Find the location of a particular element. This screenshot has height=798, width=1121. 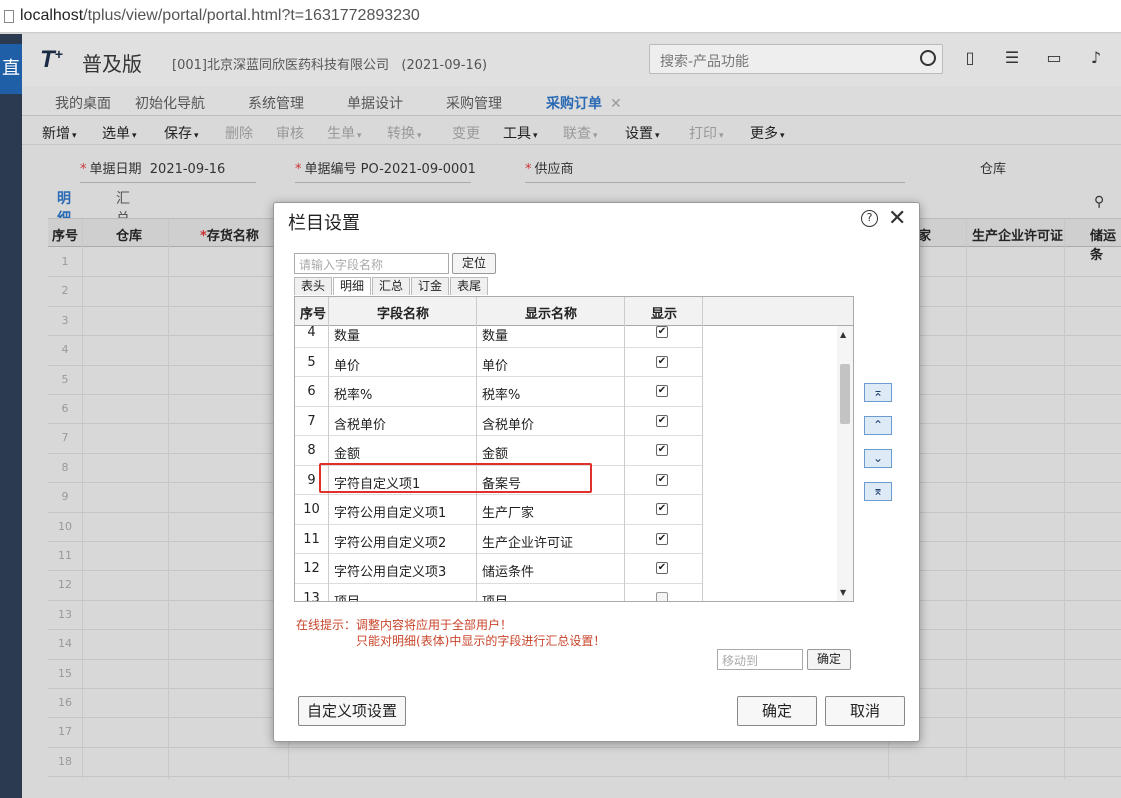

move-bottom-button: ⌆ is located at coordinates (878, 491).